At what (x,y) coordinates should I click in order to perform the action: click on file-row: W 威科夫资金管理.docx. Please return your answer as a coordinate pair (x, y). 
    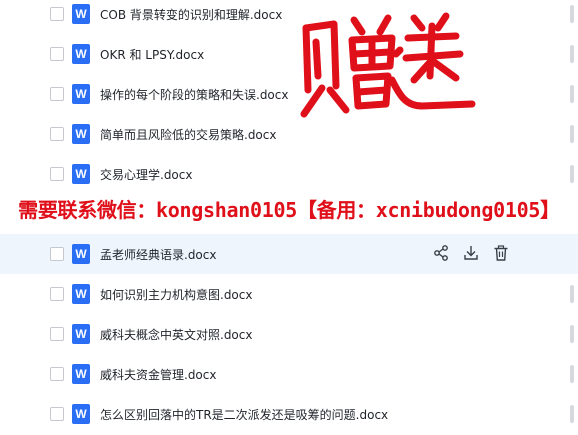
    Looking at the image, I should click on (289, 374).